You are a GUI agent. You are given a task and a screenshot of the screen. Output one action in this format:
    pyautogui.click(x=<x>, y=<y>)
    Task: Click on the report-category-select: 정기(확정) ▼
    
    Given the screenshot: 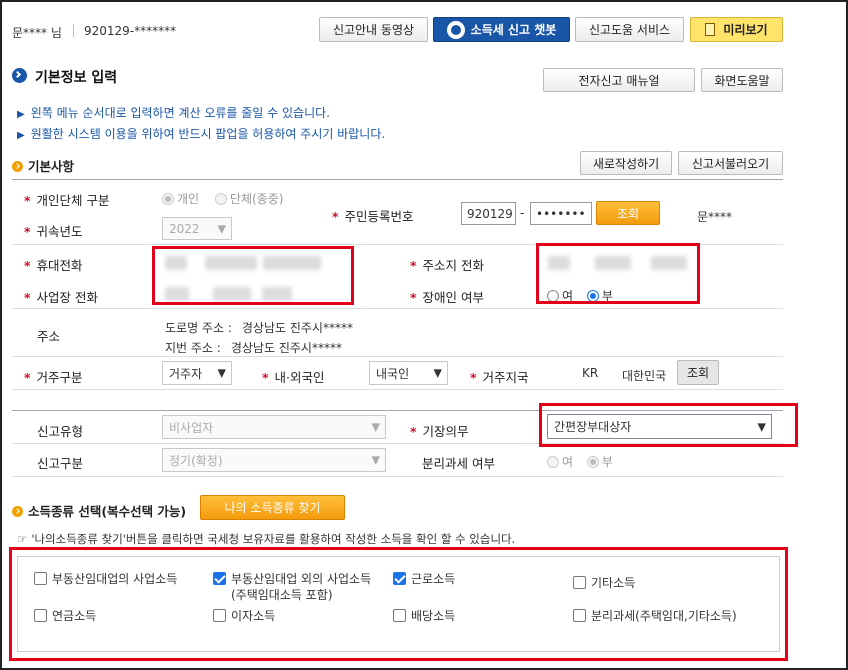 What is the action you would take?
    pyautogui.click(x=274, y=460)
    